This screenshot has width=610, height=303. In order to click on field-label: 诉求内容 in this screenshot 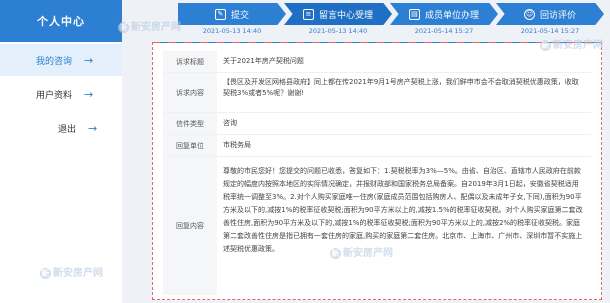, I will do `click(190, 92)`.